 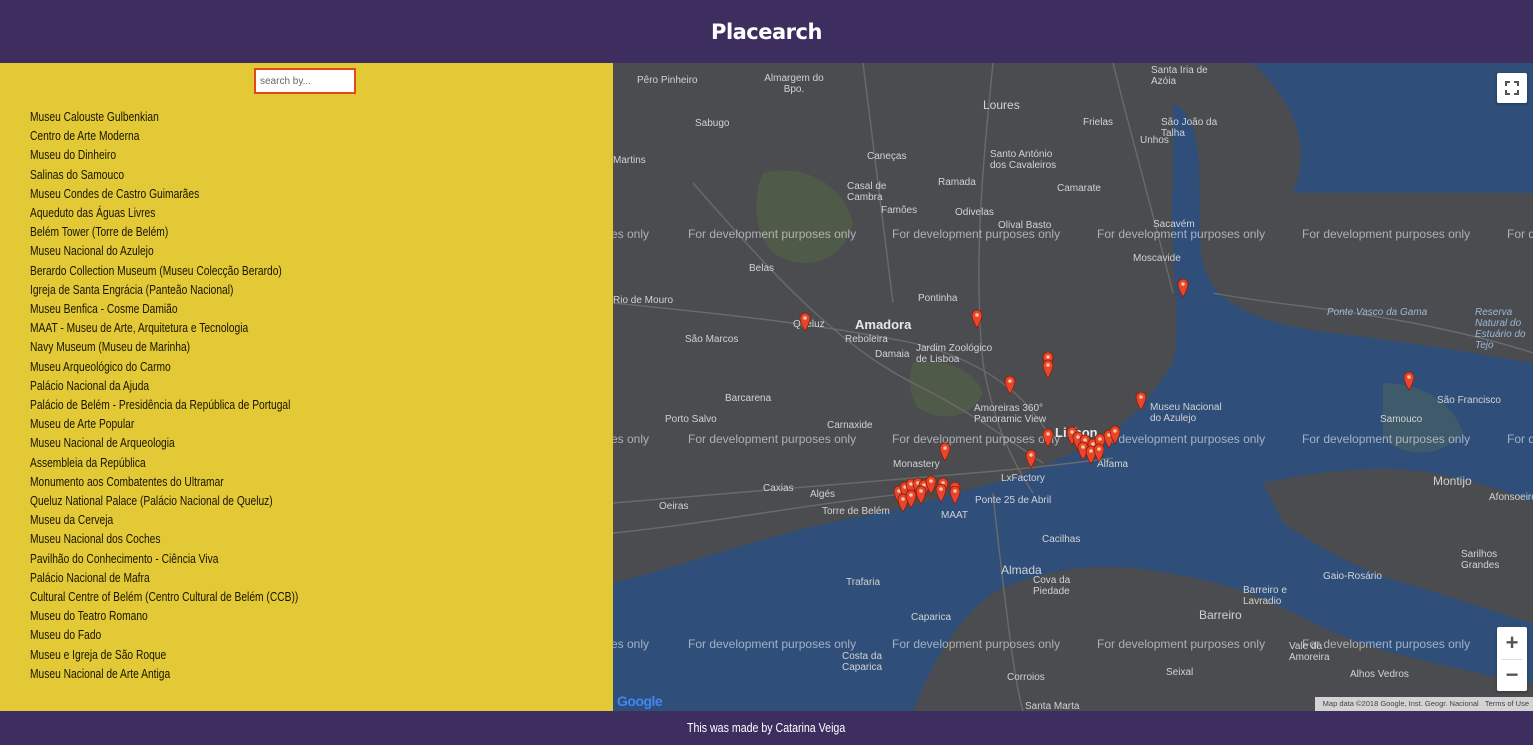 I want to click on zoom-out-button: −, so click(x=1512, y=675).